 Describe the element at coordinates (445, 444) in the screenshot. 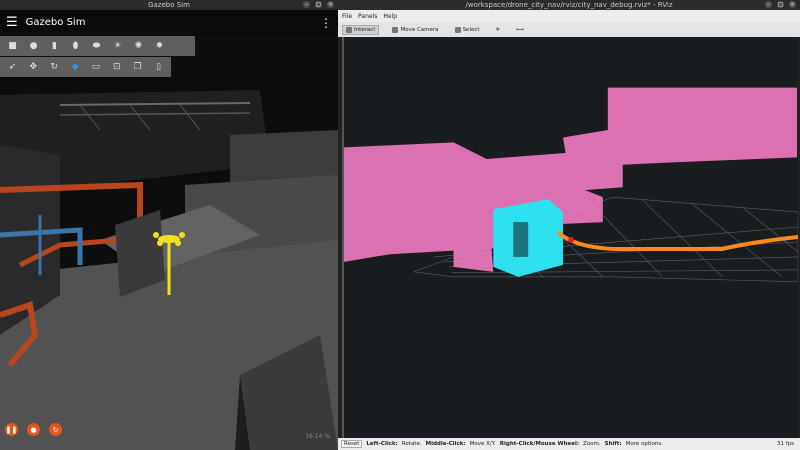

I see `hint-middle-label: Middle-Click:` at that location.